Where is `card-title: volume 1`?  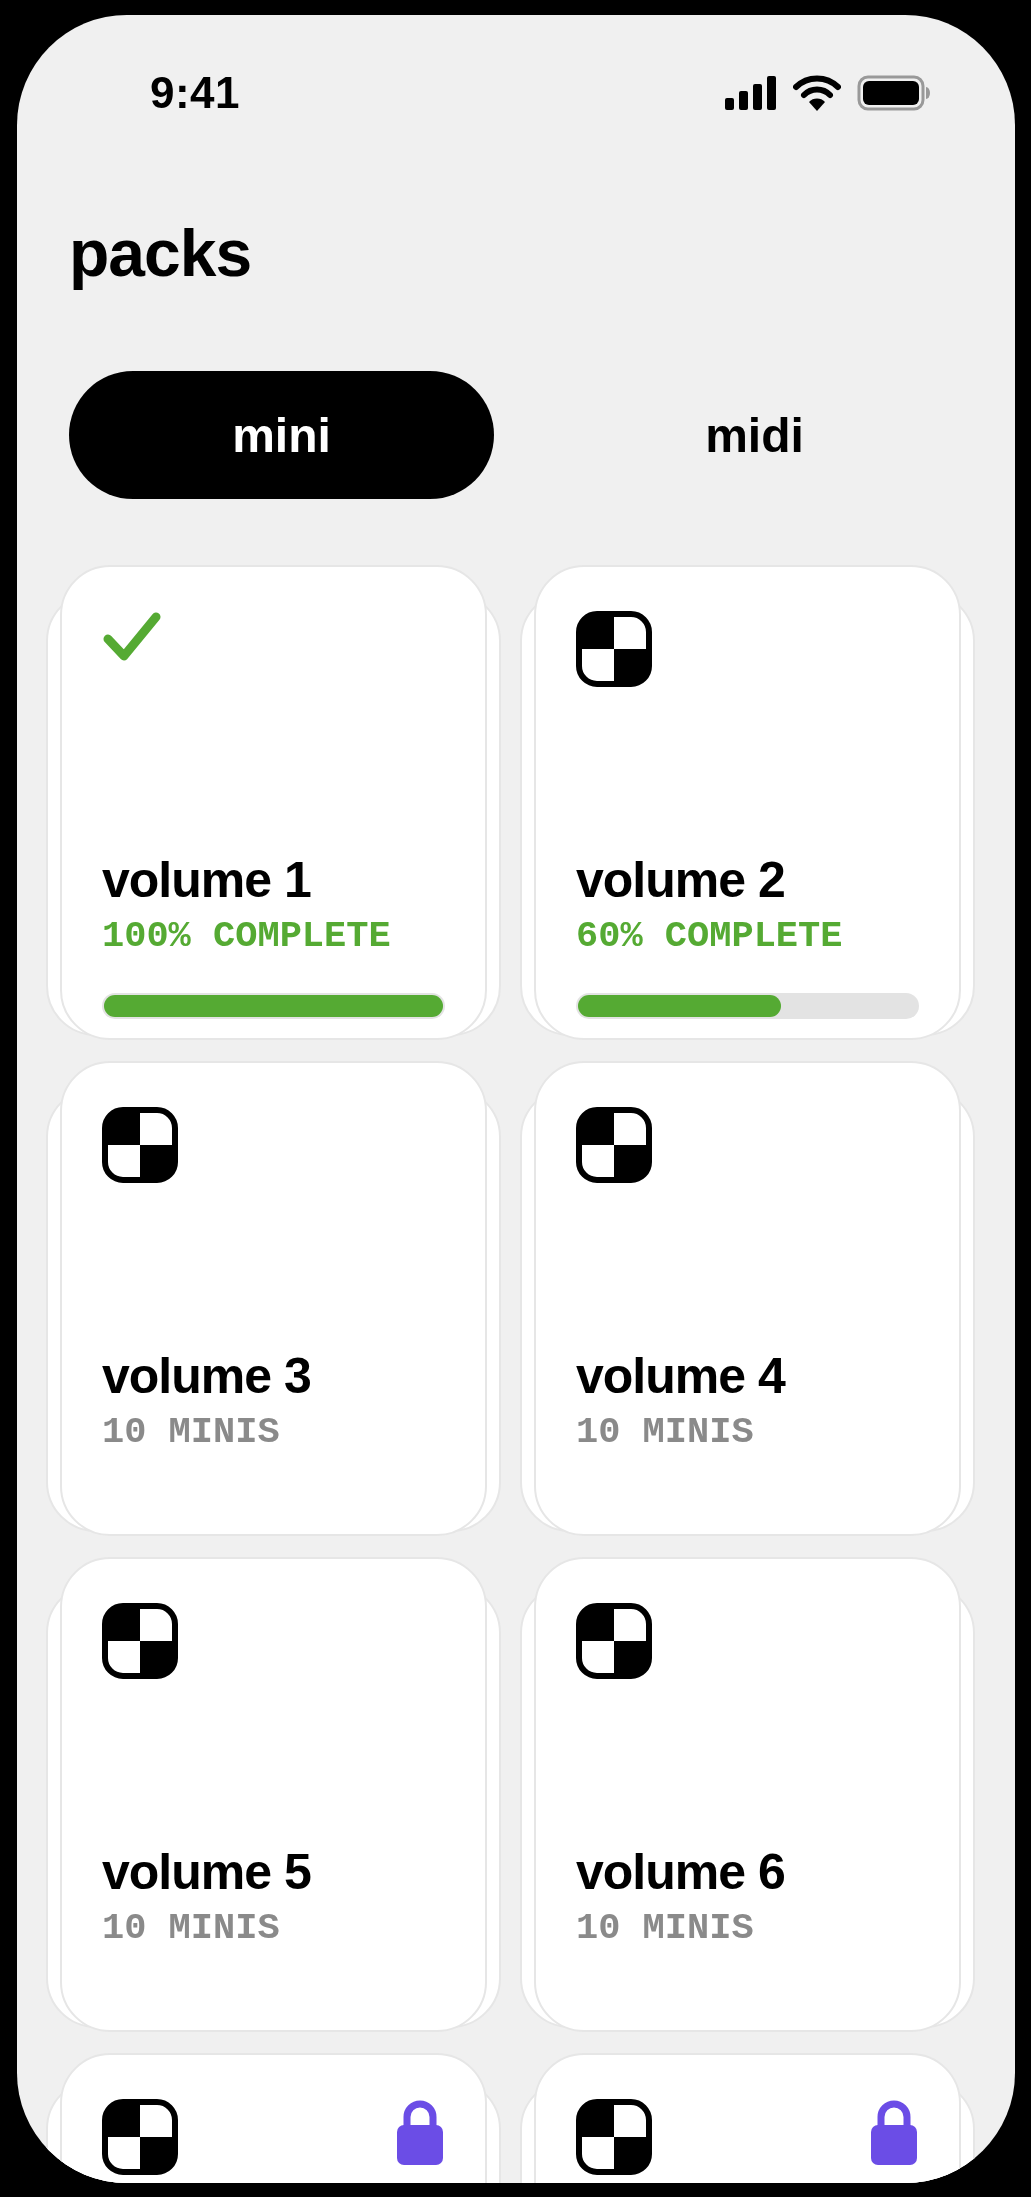
card-title: volume 1 is located at coordinates (207, 880).